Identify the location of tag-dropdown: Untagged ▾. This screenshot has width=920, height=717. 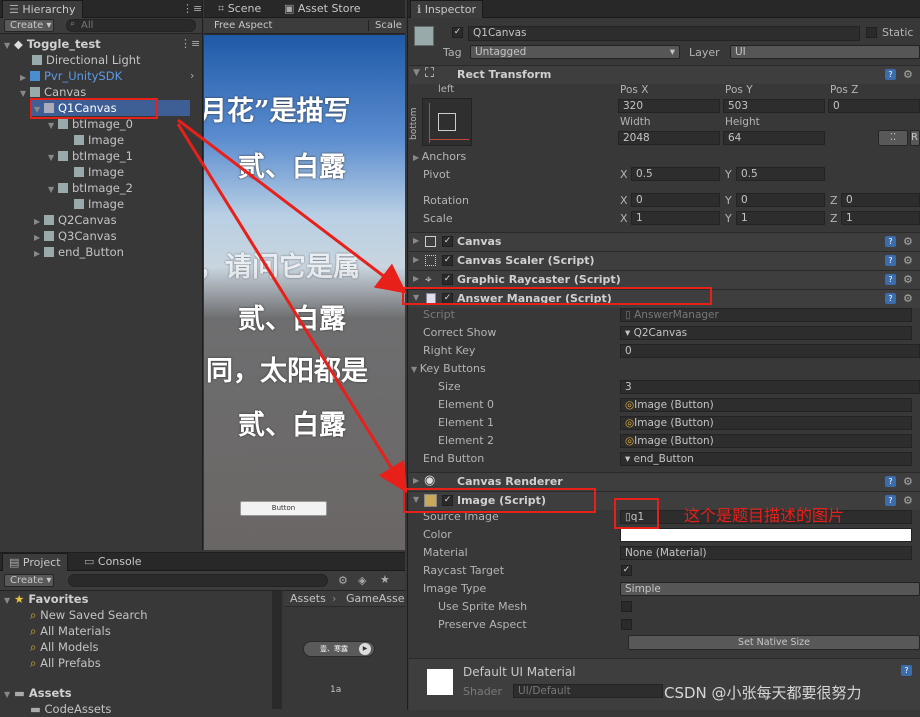
(575, 52).